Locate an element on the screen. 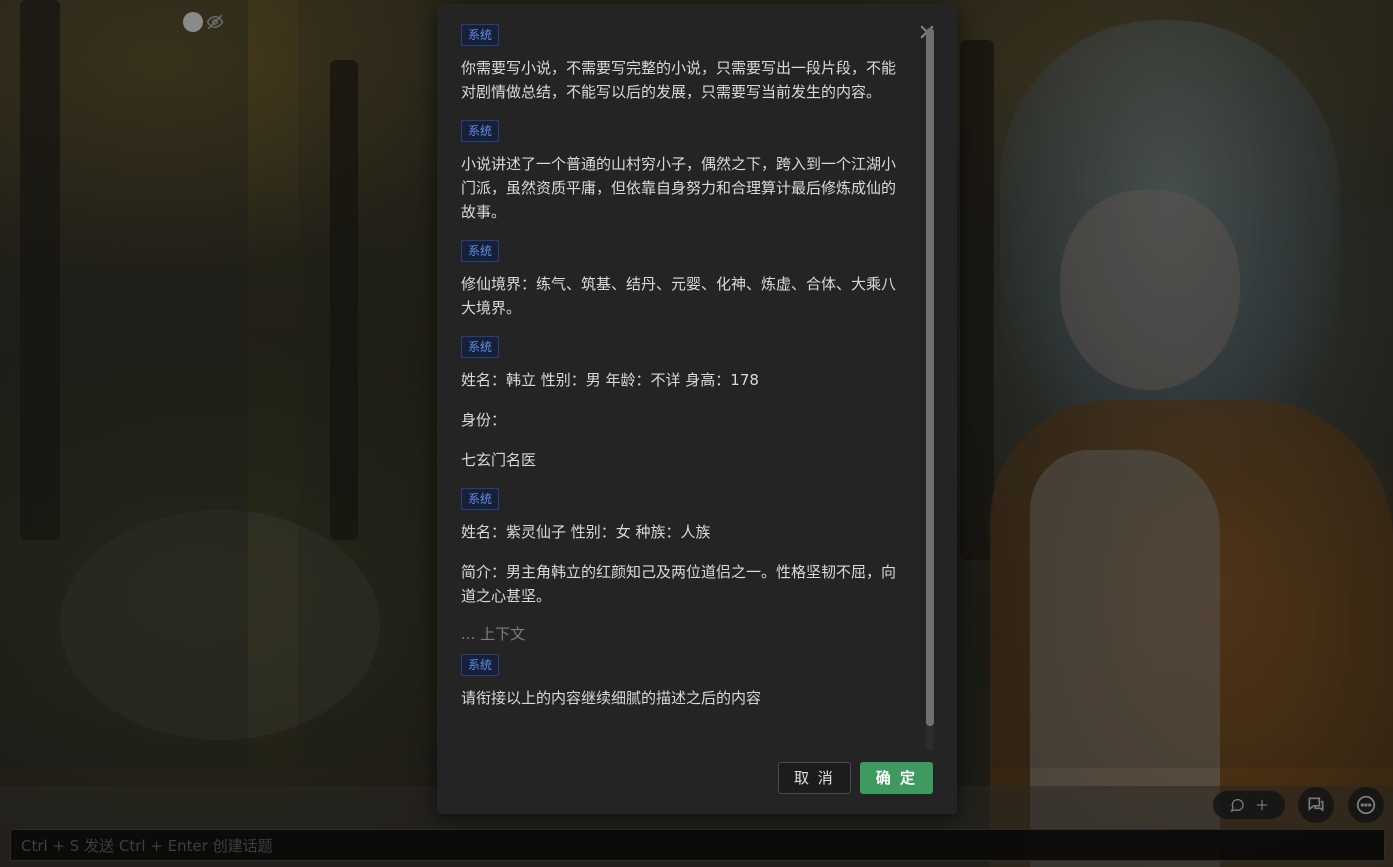 This screenshot has height=867, width=1393. eye-off-icon is located at coordinates (215, 22).